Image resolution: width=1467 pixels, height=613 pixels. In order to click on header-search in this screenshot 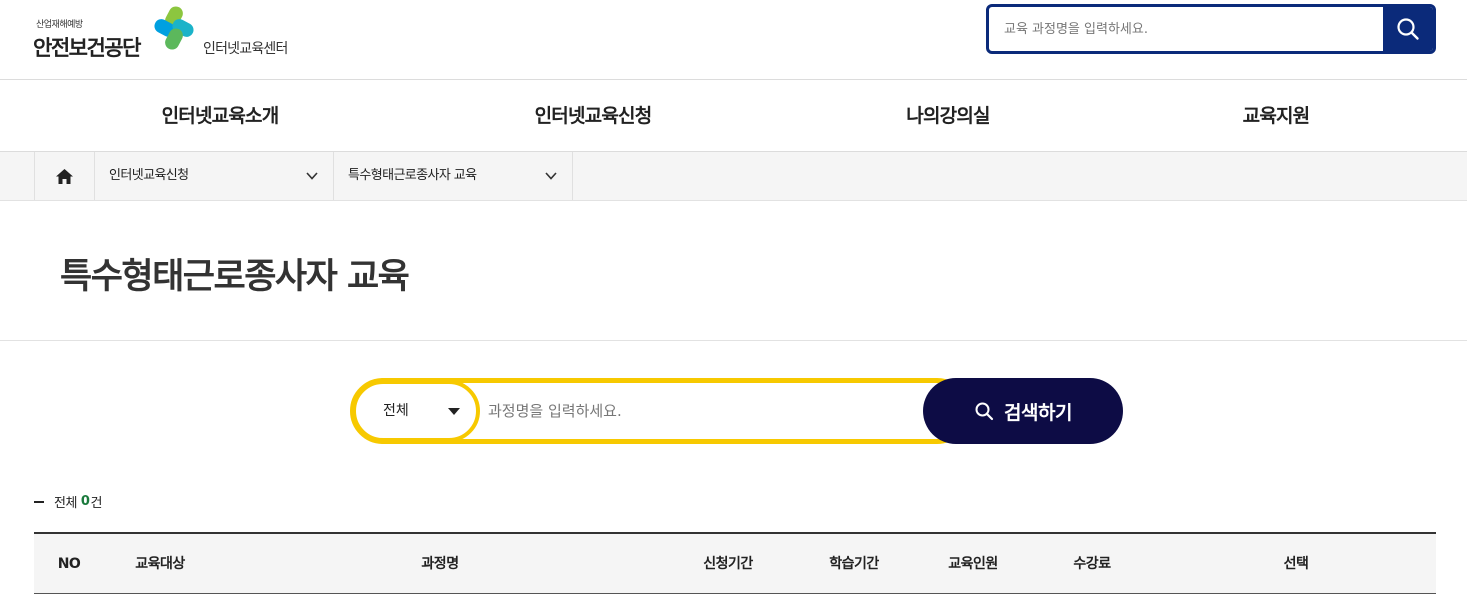, I will do `click(1211, 29)`.